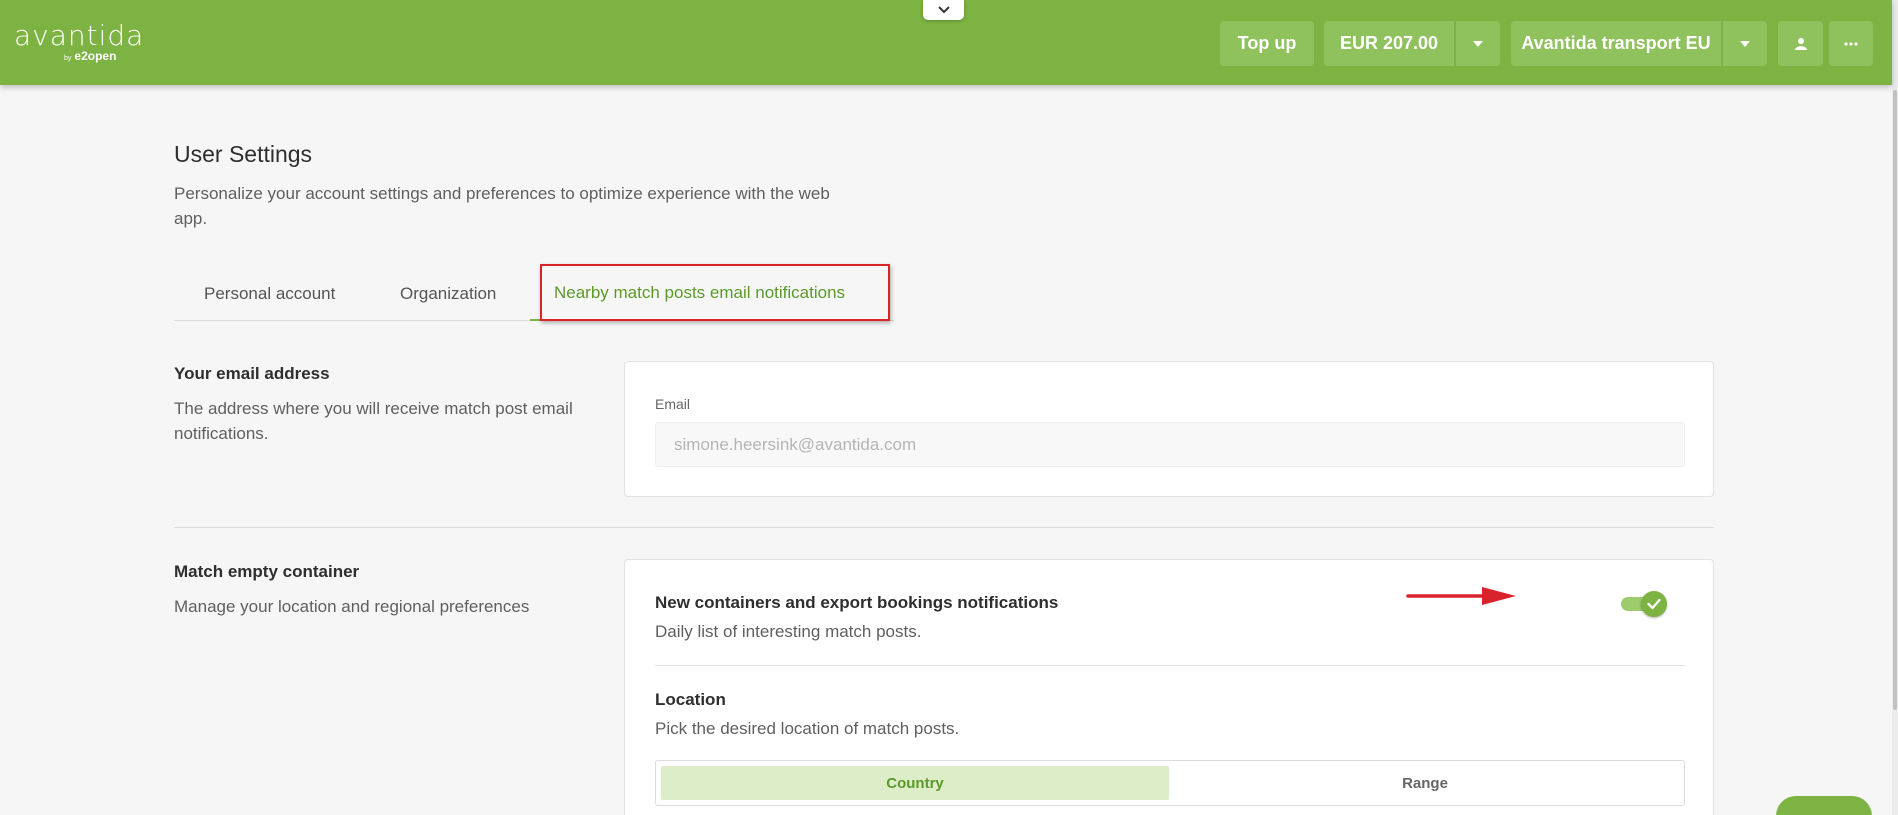  Describe the element at coordinates (79, 35) in the screenshot. I see `logo-text: avantida` at that location.